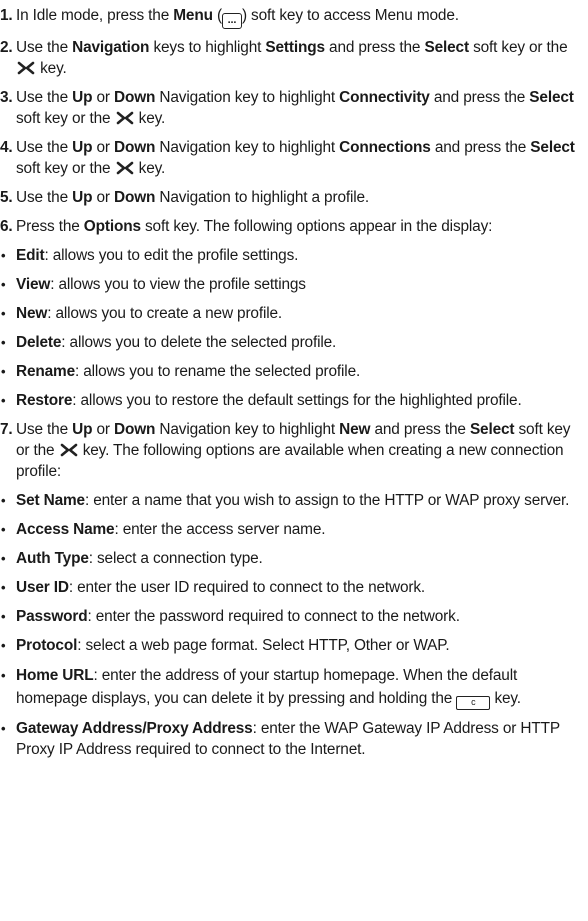 Image resolution: width=588 pixels, height=921 pixels. What do you see at coordinates (6, 226) in the screenshot?
I see `step-number: 6.` at bounding box center [6, 226].